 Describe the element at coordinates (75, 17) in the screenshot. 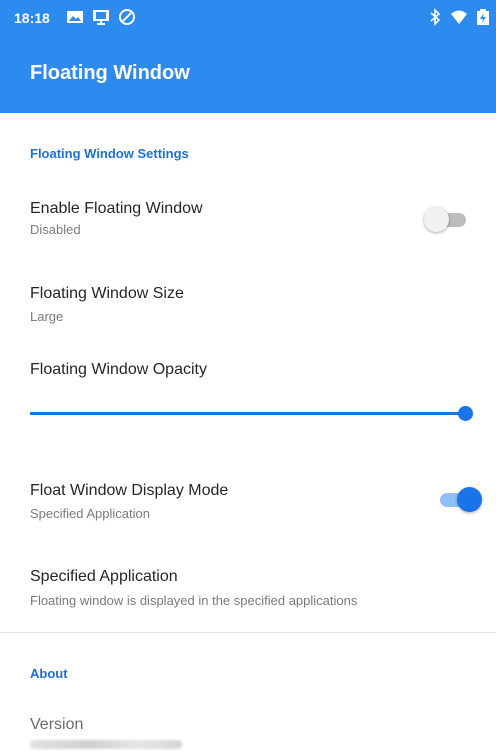

I see `image-icon` at that location.